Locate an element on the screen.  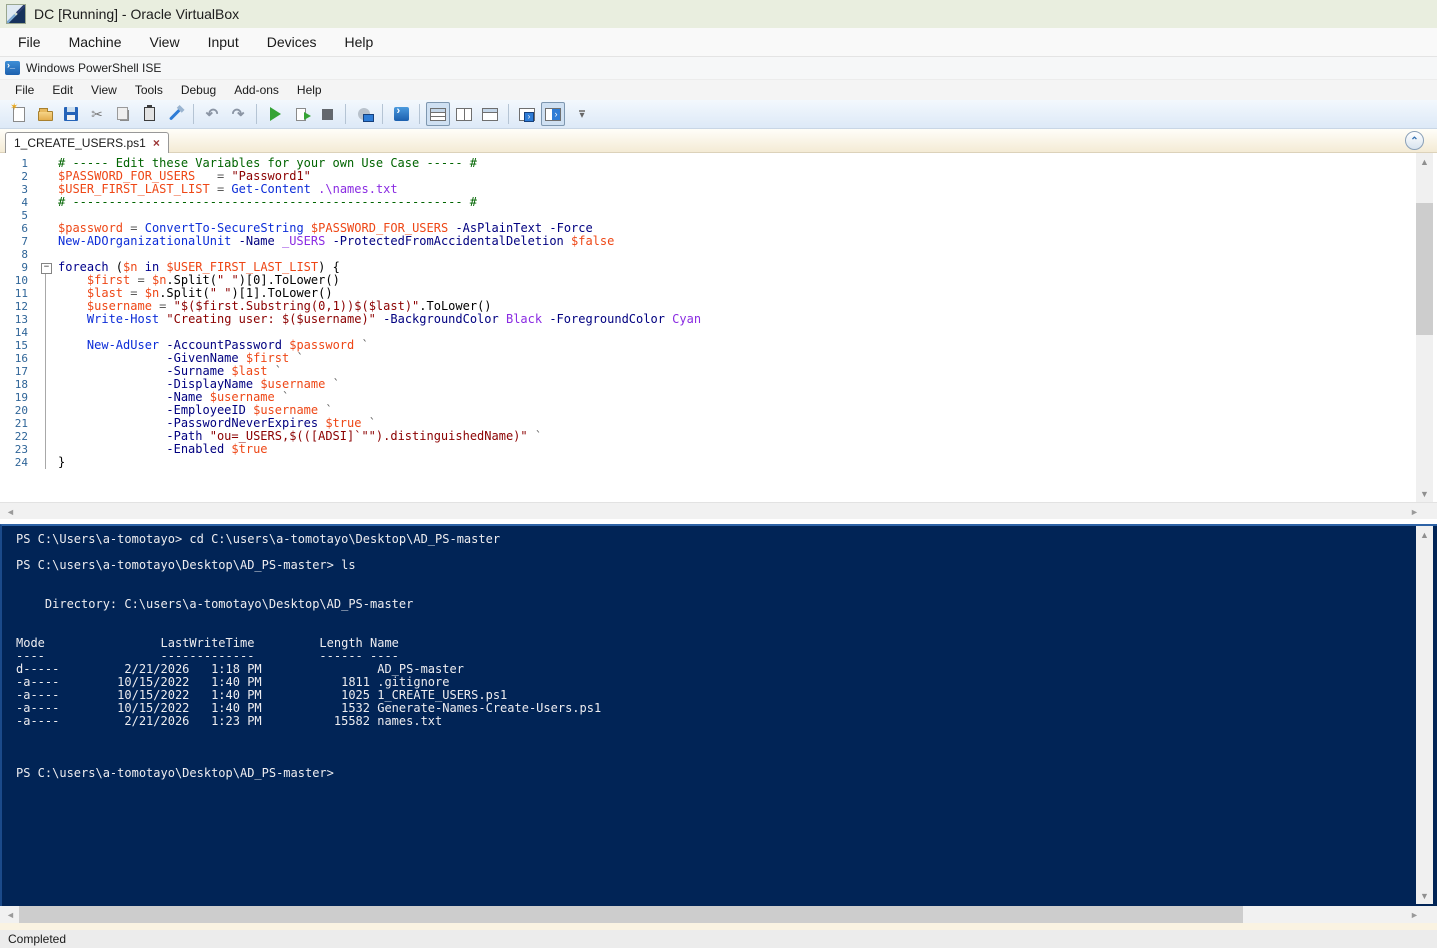
ise-toolbar: ✂ ↶↷ ▾ is located at coordinates (718, 114).